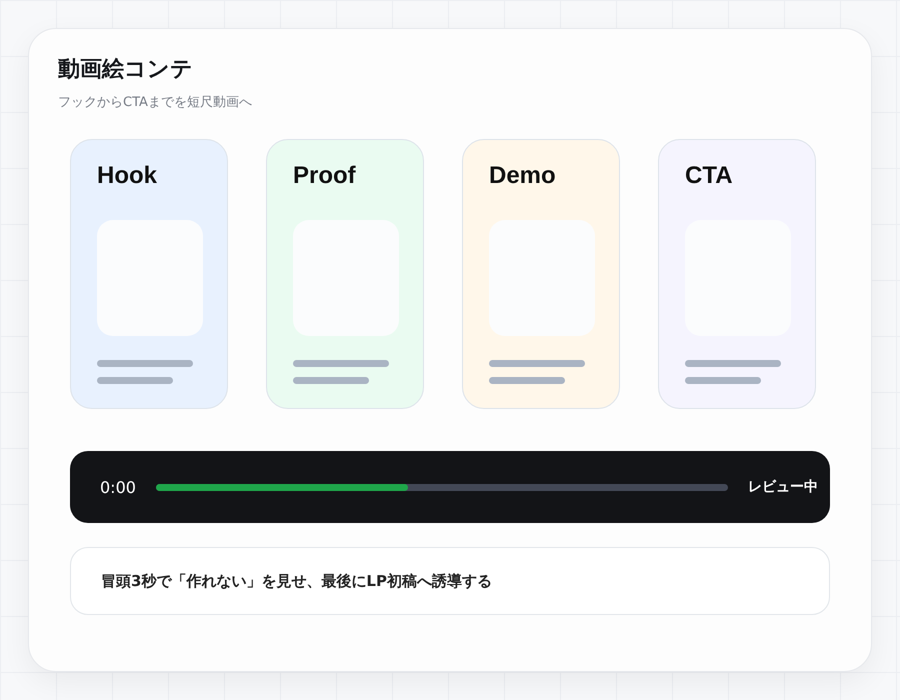 The height and width of the screenshot is (700, 900). What do you see at coordinates (522, 176) in the screenshot?
I see `scene-label: Demo` at bounding box center [522, 176].